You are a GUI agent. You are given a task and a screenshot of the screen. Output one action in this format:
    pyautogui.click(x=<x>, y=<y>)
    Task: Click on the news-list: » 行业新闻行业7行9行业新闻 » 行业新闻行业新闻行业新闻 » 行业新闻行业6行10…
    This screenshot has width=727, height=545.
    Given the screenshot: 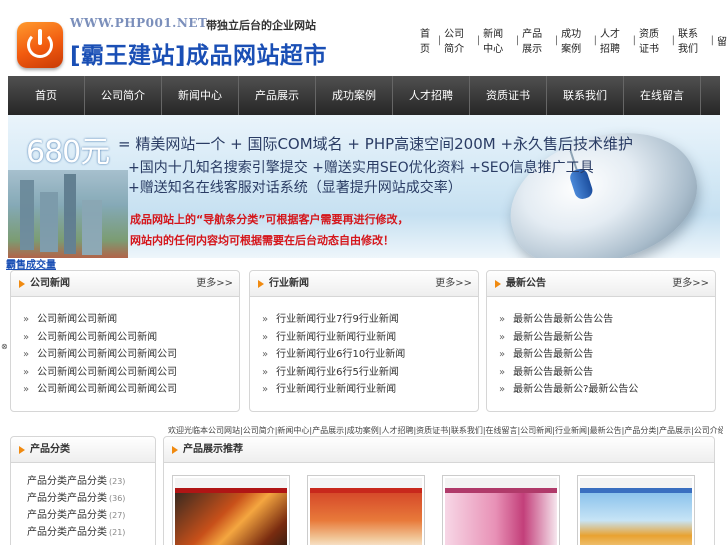 What is the action you would take?
    pyautogui.click(x=364, y=348)
    